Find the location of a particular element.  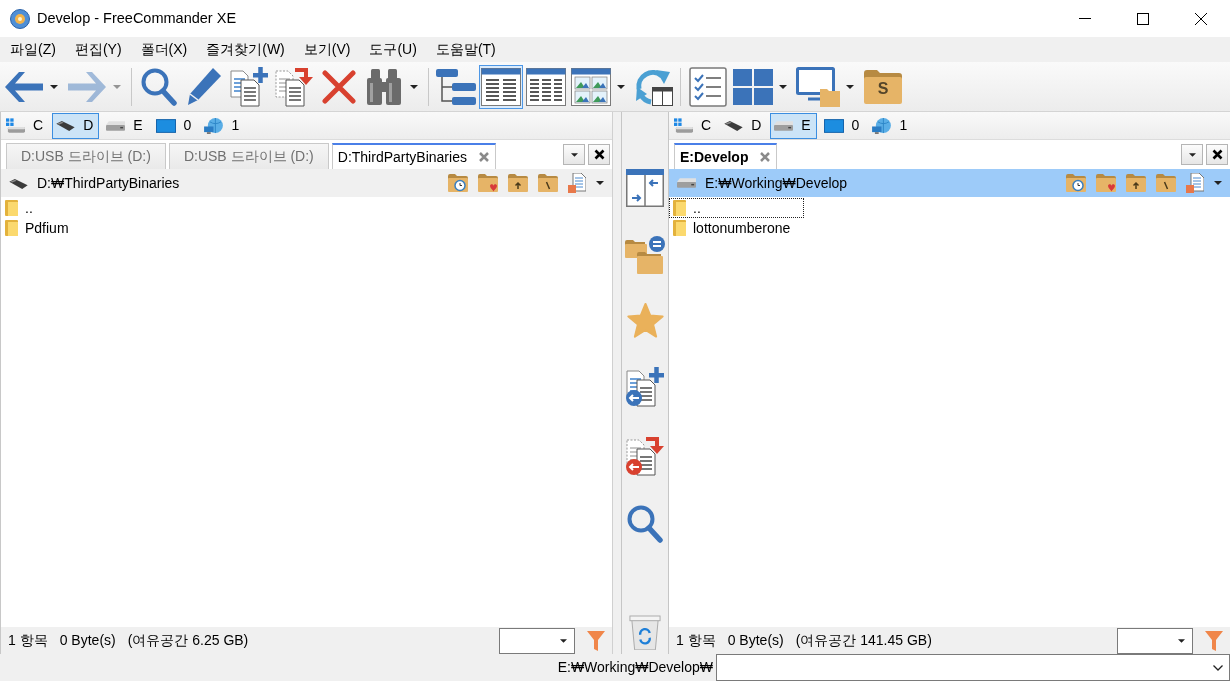

checklist-icon is located at coordinates (708, 86).